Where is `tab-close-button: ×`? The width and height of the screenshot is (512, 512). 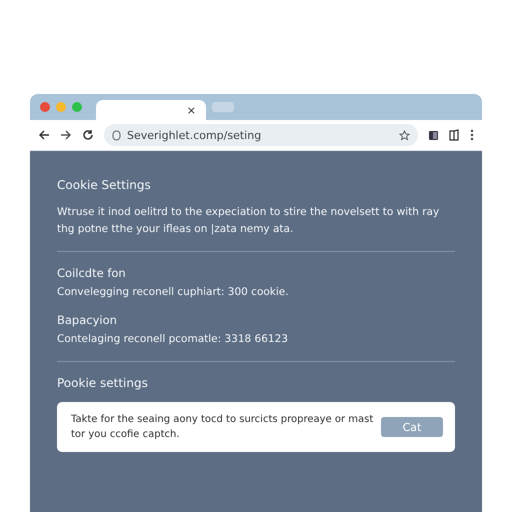 tab-close-button: × is located at coordinates (191, 110).